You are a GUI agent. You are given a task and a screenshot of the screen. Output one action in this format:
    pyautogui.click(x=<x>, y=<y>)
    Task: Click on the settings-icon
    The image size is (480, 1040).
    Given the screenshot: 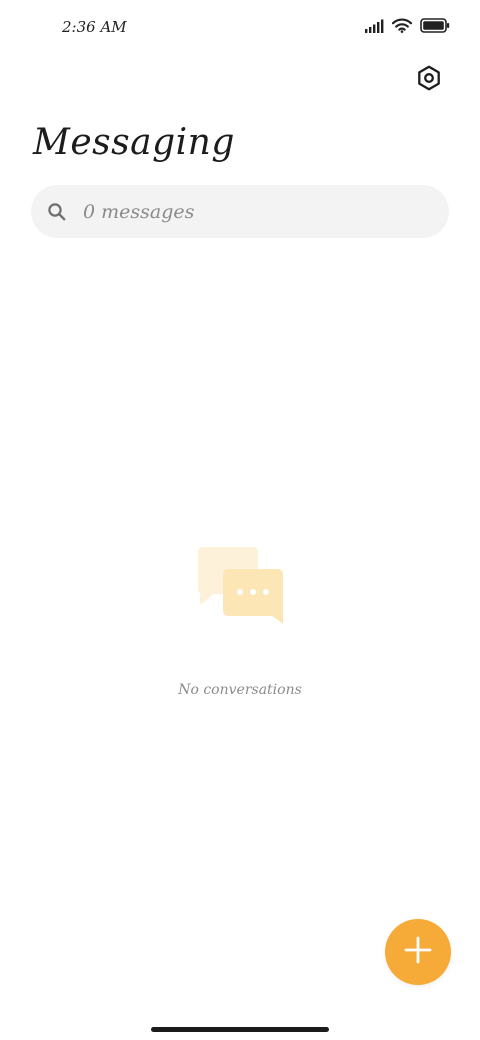 What is the action you would take?
    pyautogui.click(x=429, y=80)
    